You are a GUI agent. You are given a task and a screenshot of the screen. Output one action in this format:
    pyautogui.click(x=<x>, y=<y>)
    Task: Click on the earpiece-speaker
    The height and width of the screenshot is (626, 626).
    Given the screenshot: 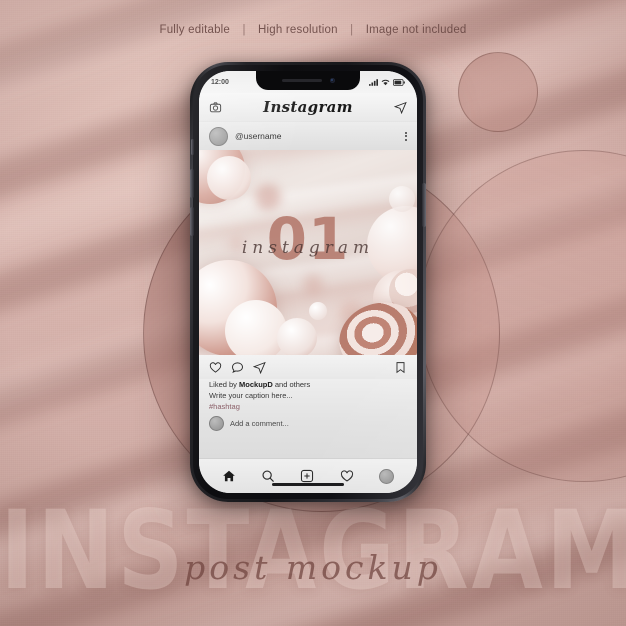 What is the action you would take?
    pyautogui.click(x=301, y=80)
    